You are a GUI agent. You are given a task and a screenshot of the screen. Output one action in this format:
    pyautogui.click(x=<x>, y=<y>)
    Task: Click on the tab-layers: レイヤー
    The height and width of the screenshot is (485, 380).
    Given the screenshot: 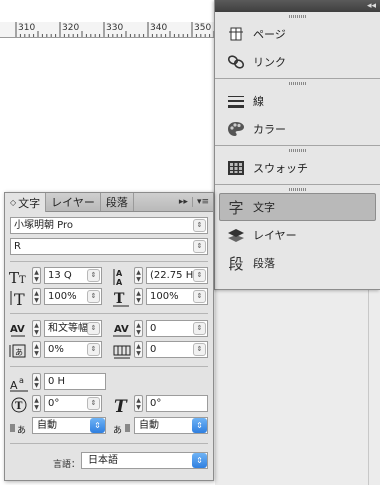 What is the action you would take?
    pyautogui.click(x=73, y=202)
    